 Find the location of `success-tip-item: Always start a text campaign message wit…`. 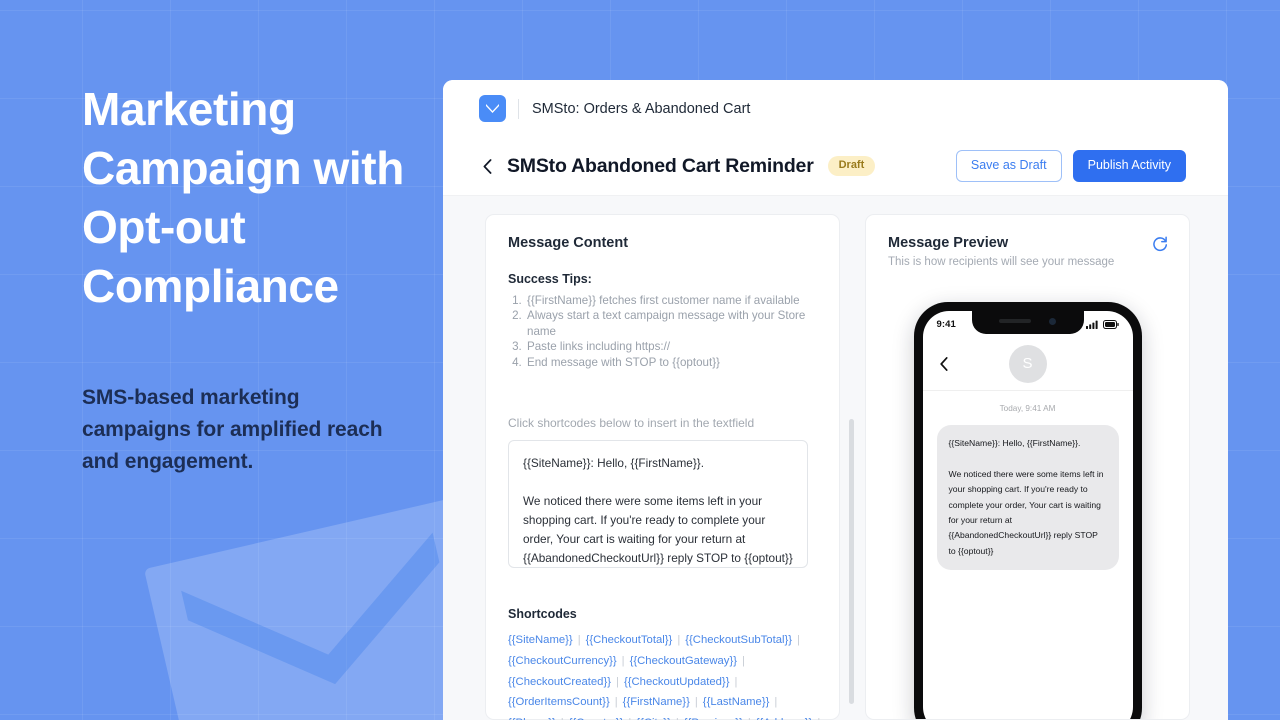

success-tip-item: Always start a text campaign message wit… is located at coordinates (671, 323).